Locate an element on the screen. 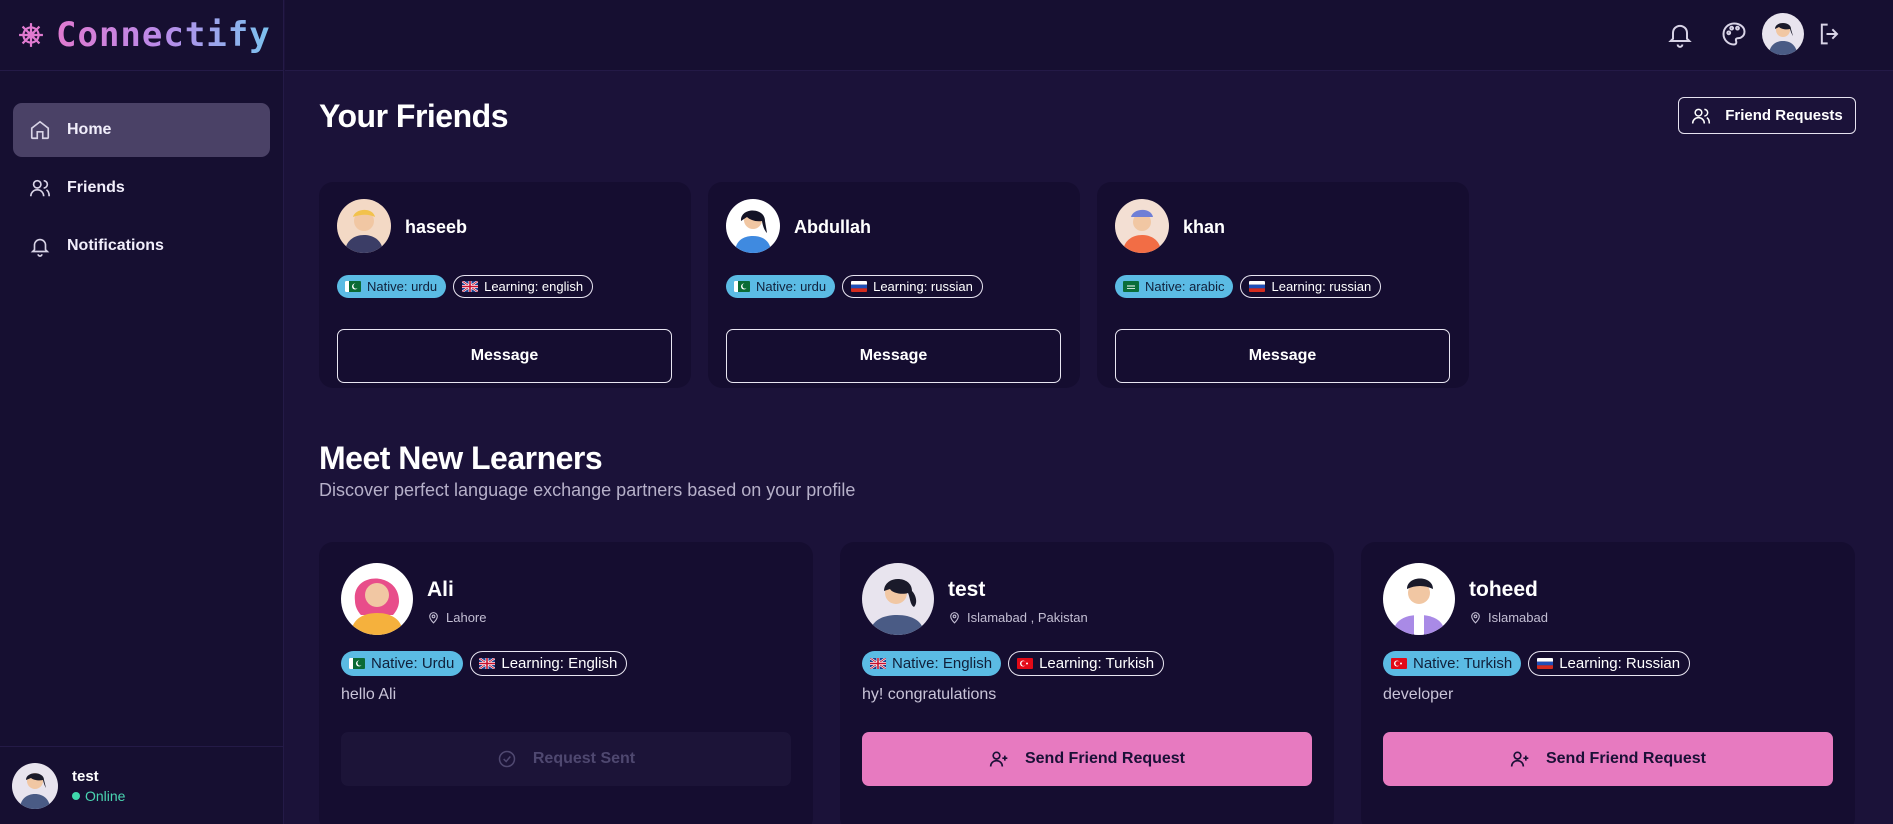 This screenshot has width=1893, height=824. friend-name: haseeb is located at coordinates (436, 227).